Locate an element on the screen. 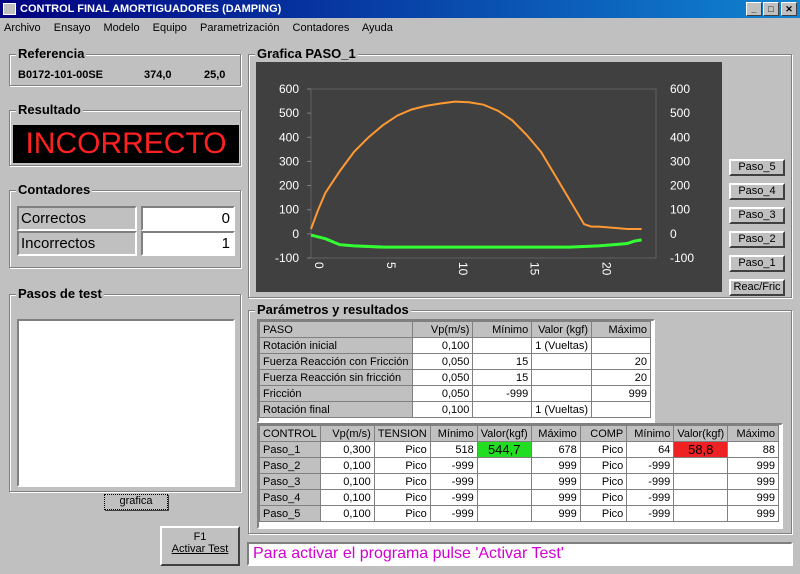  menu-equipo: Equipo is located at coordinates (170, 28).